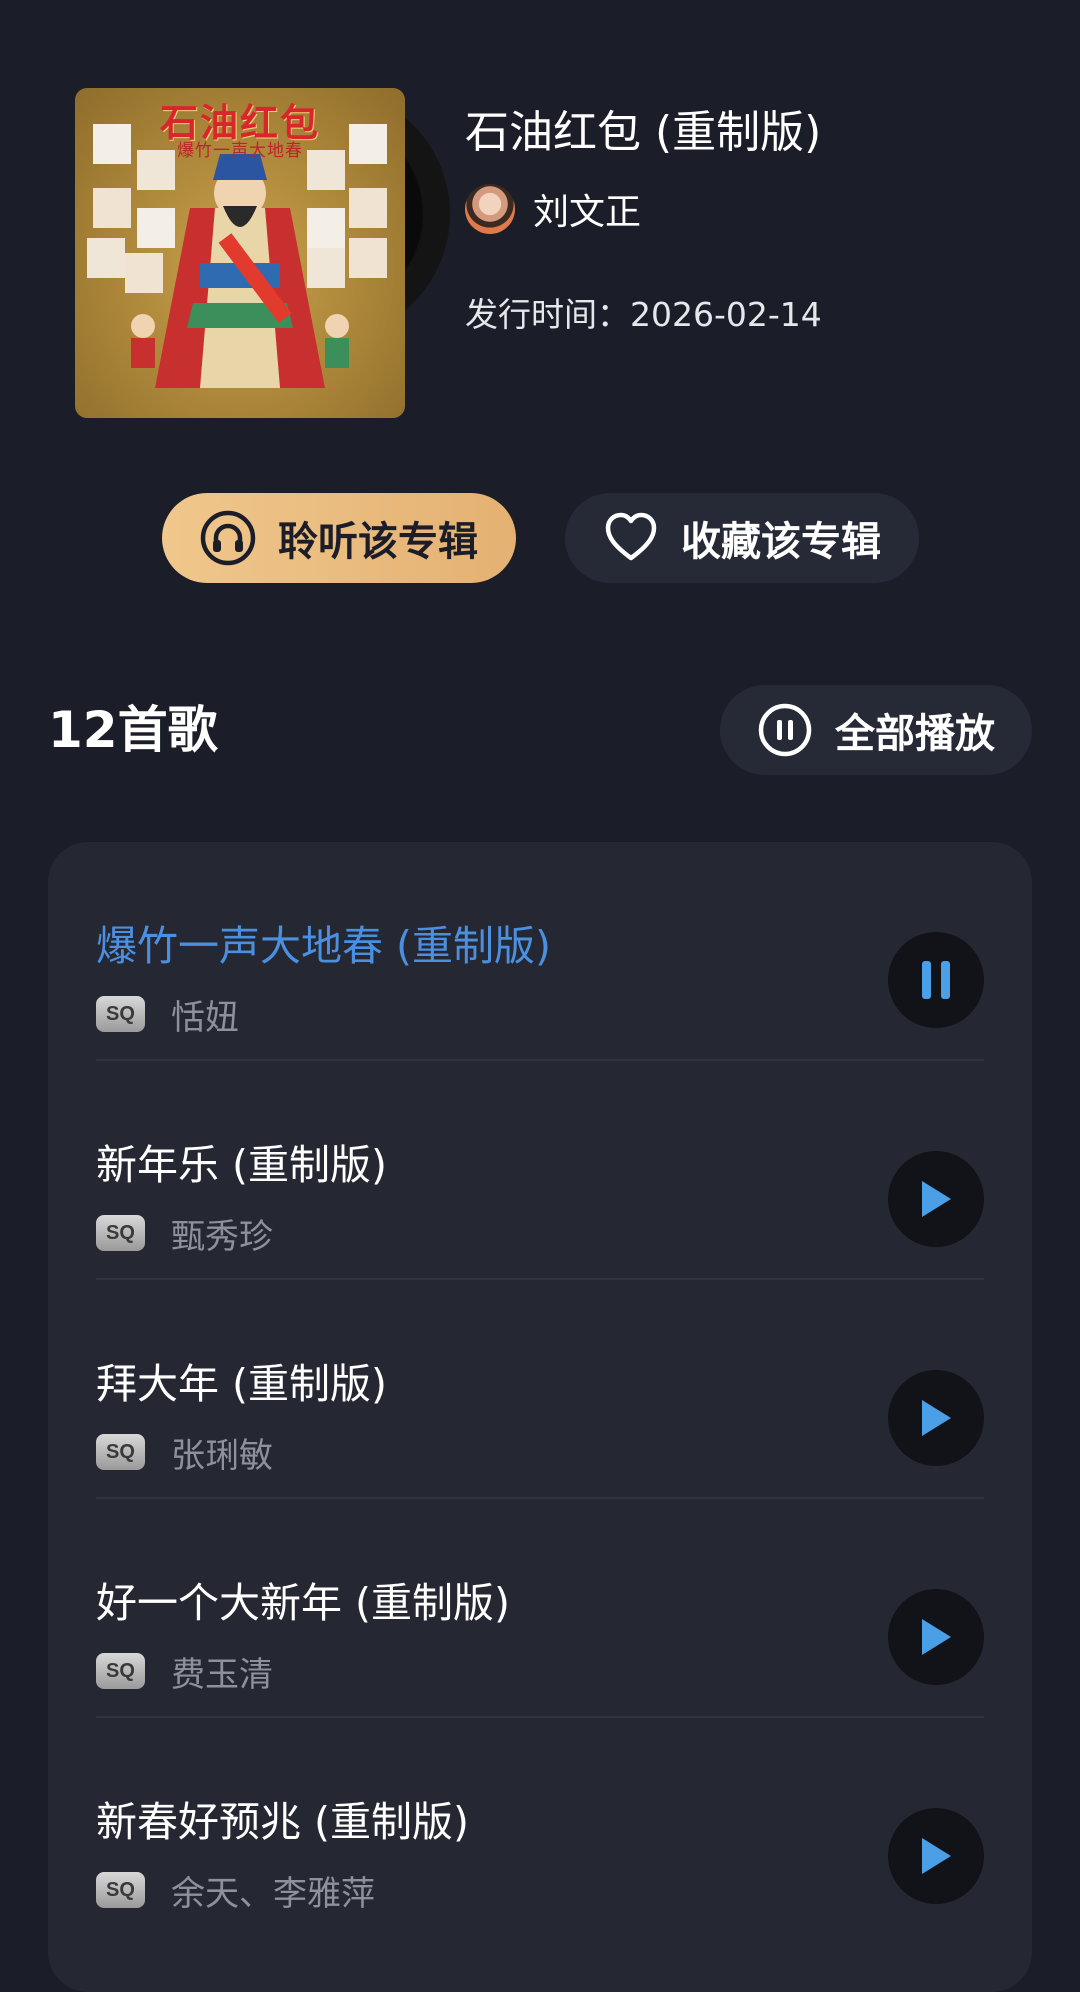 The image size is (1080, 1992). Describe the element at coordinates (785, 730) in the screenshot. I see `pause-circle-icon` at that location.